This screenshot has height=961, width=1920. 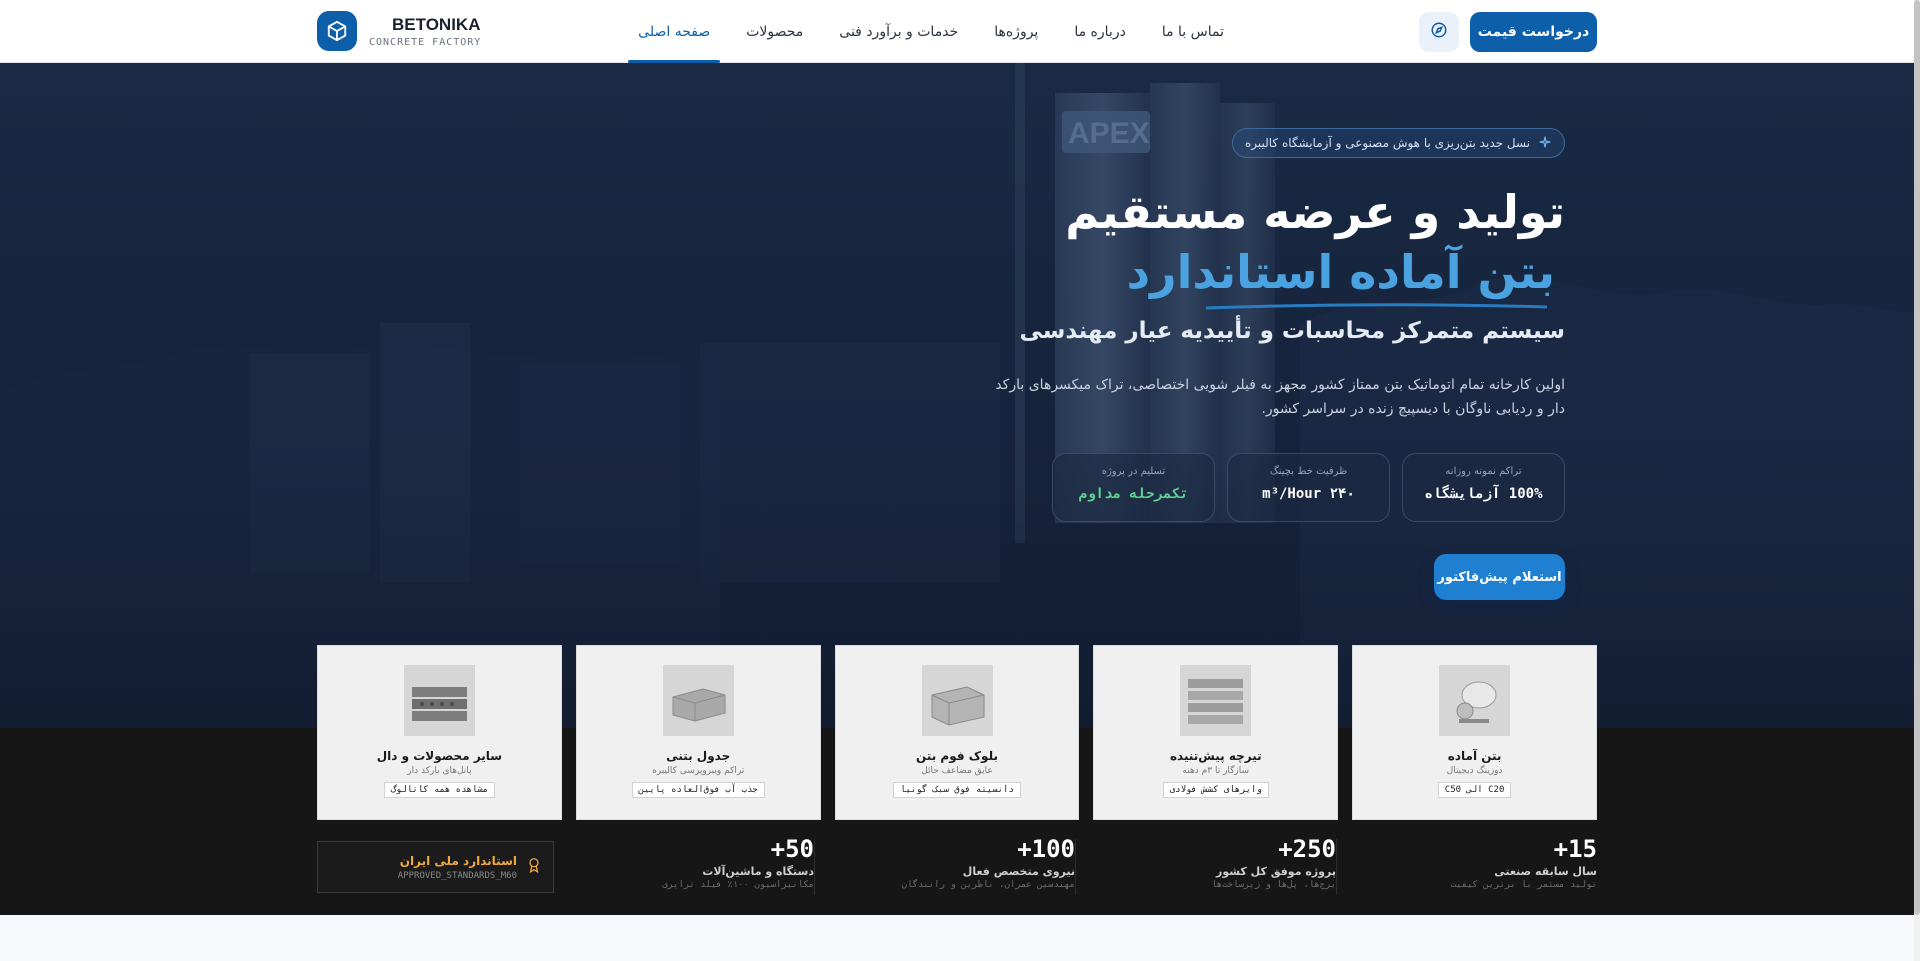 What do you see at coordinates (1474, 771) in the screenshot?
I see `product-subtitle: دوزینگ دیجیتال` at bounding box center [1474, 771].